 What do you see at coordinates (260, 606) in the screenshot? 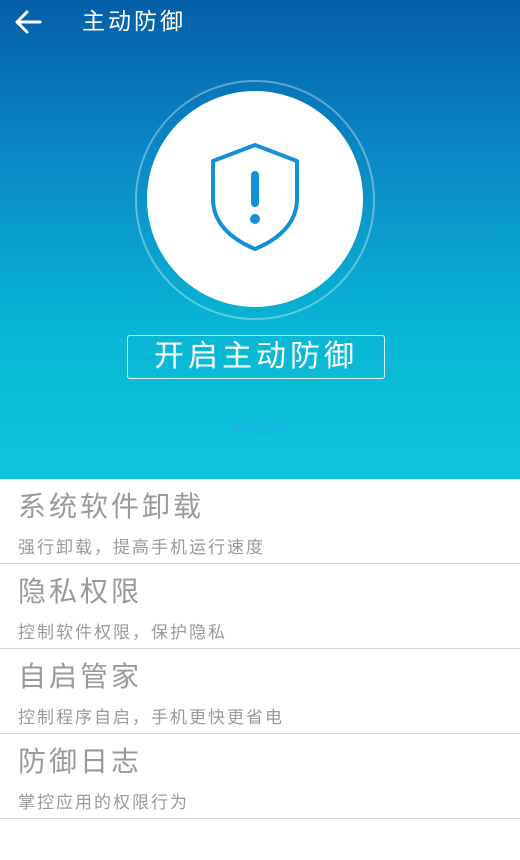
I see `feature-item-privacy: 隐私权限 控制软件权限，保护隐私` at bounding box center [260, 606].